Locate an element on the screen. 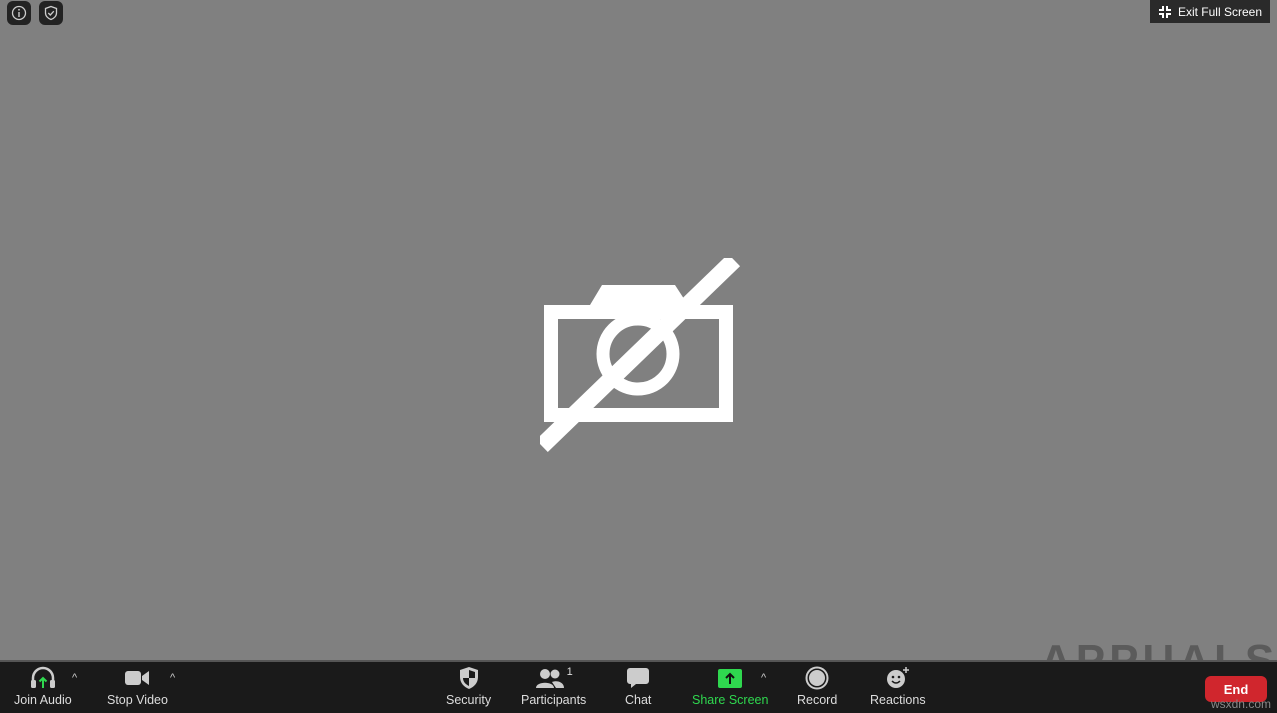 The image size is (1277, 713). encryption-button is located at coordinates (51, 13).